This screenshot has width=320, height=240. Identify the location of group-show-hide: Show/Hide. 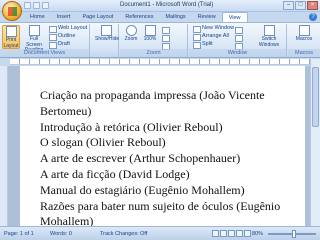
(105, 40).